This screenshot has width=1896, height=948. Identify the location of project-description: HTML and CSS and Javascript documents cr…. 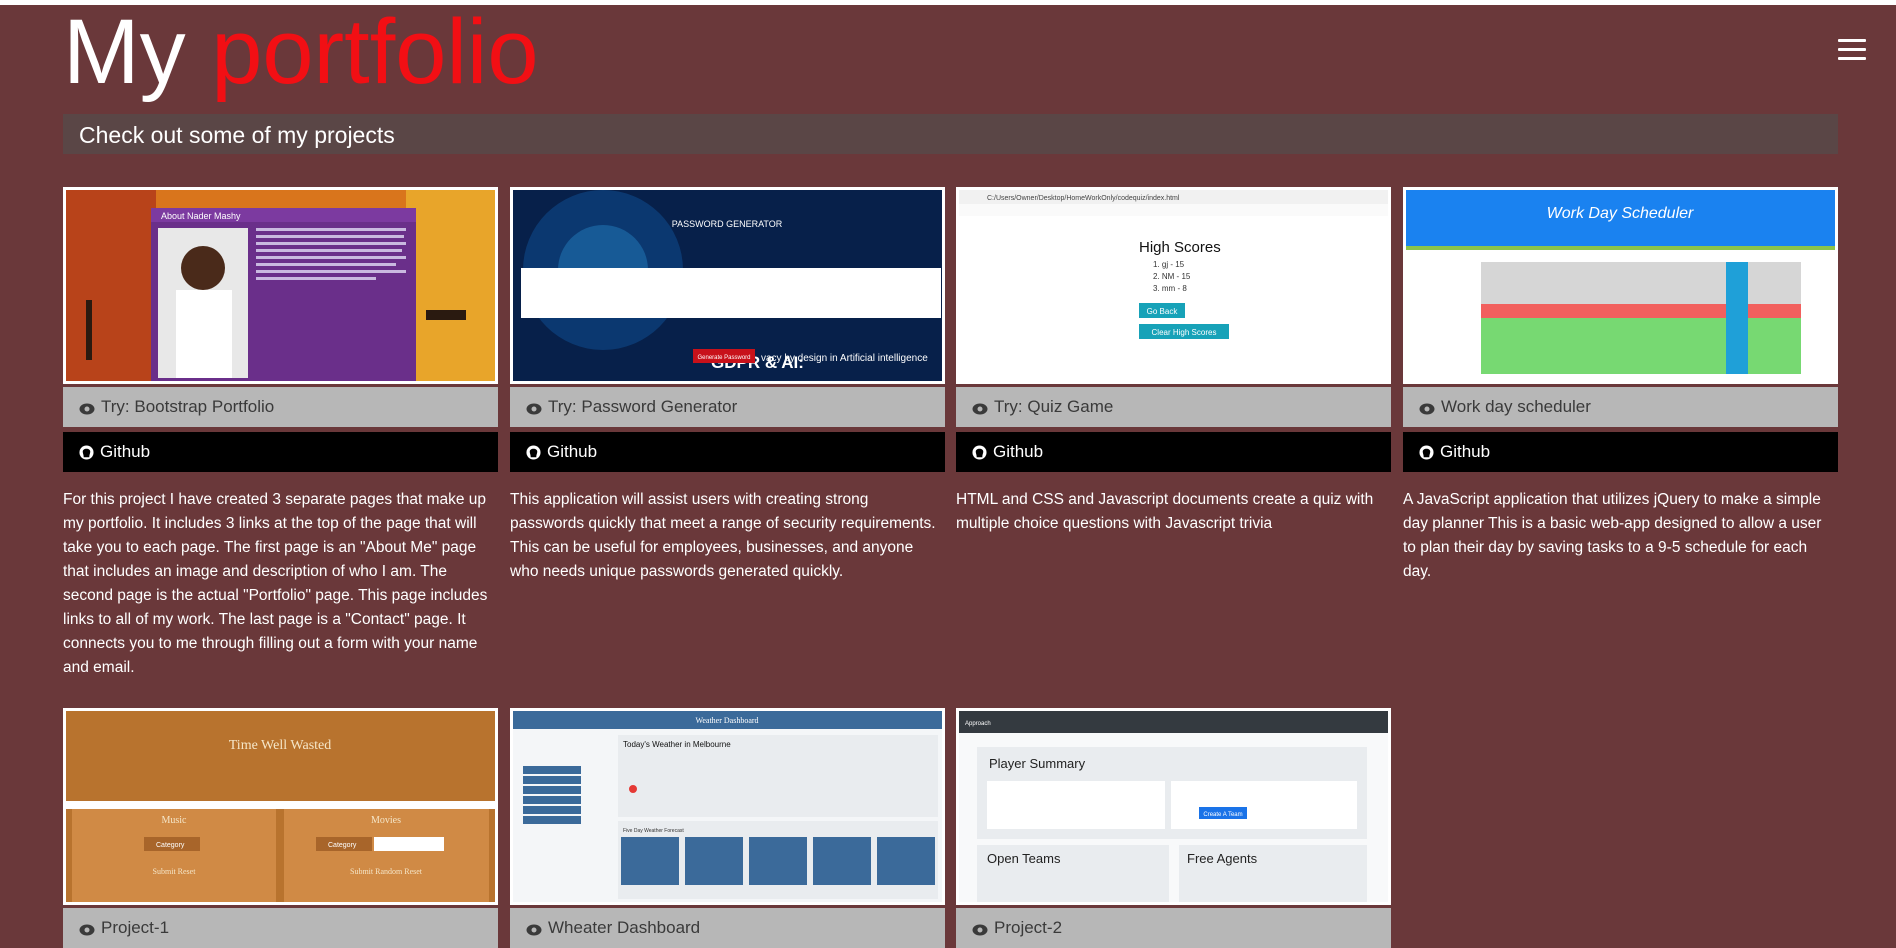
(1165, 511).